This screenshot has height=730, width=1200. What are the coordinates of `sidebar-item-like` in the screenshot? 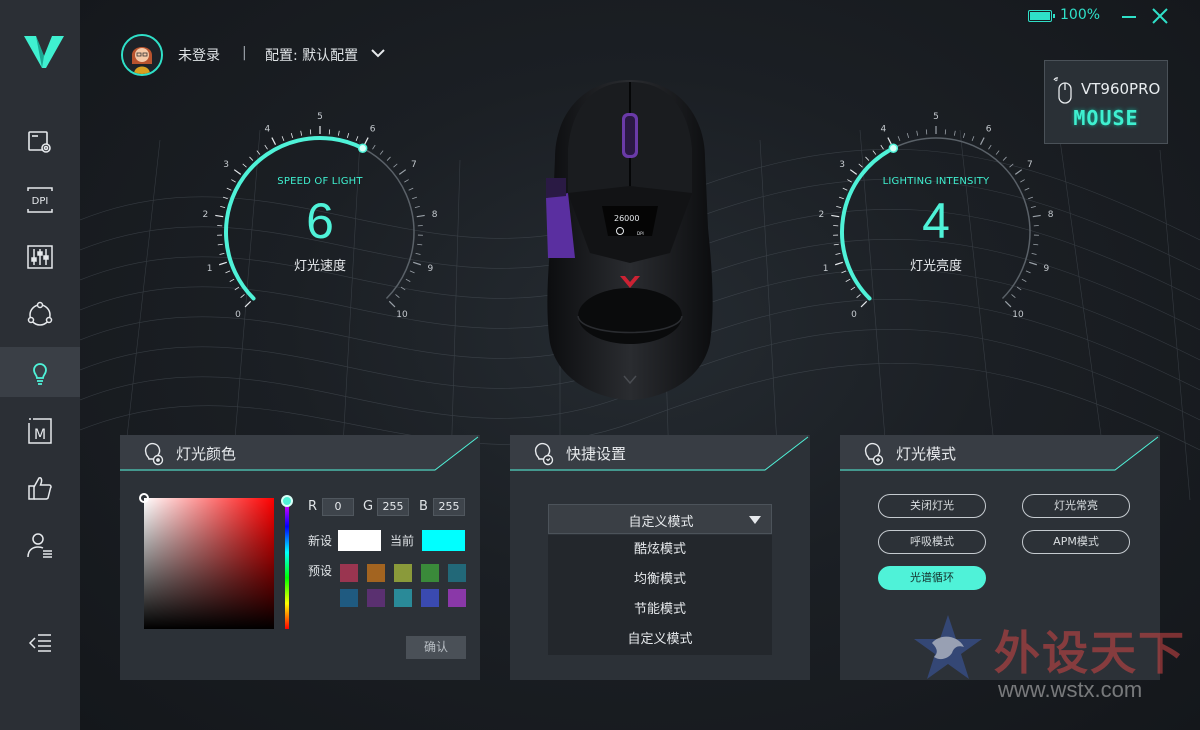 It's located at (40, 488).